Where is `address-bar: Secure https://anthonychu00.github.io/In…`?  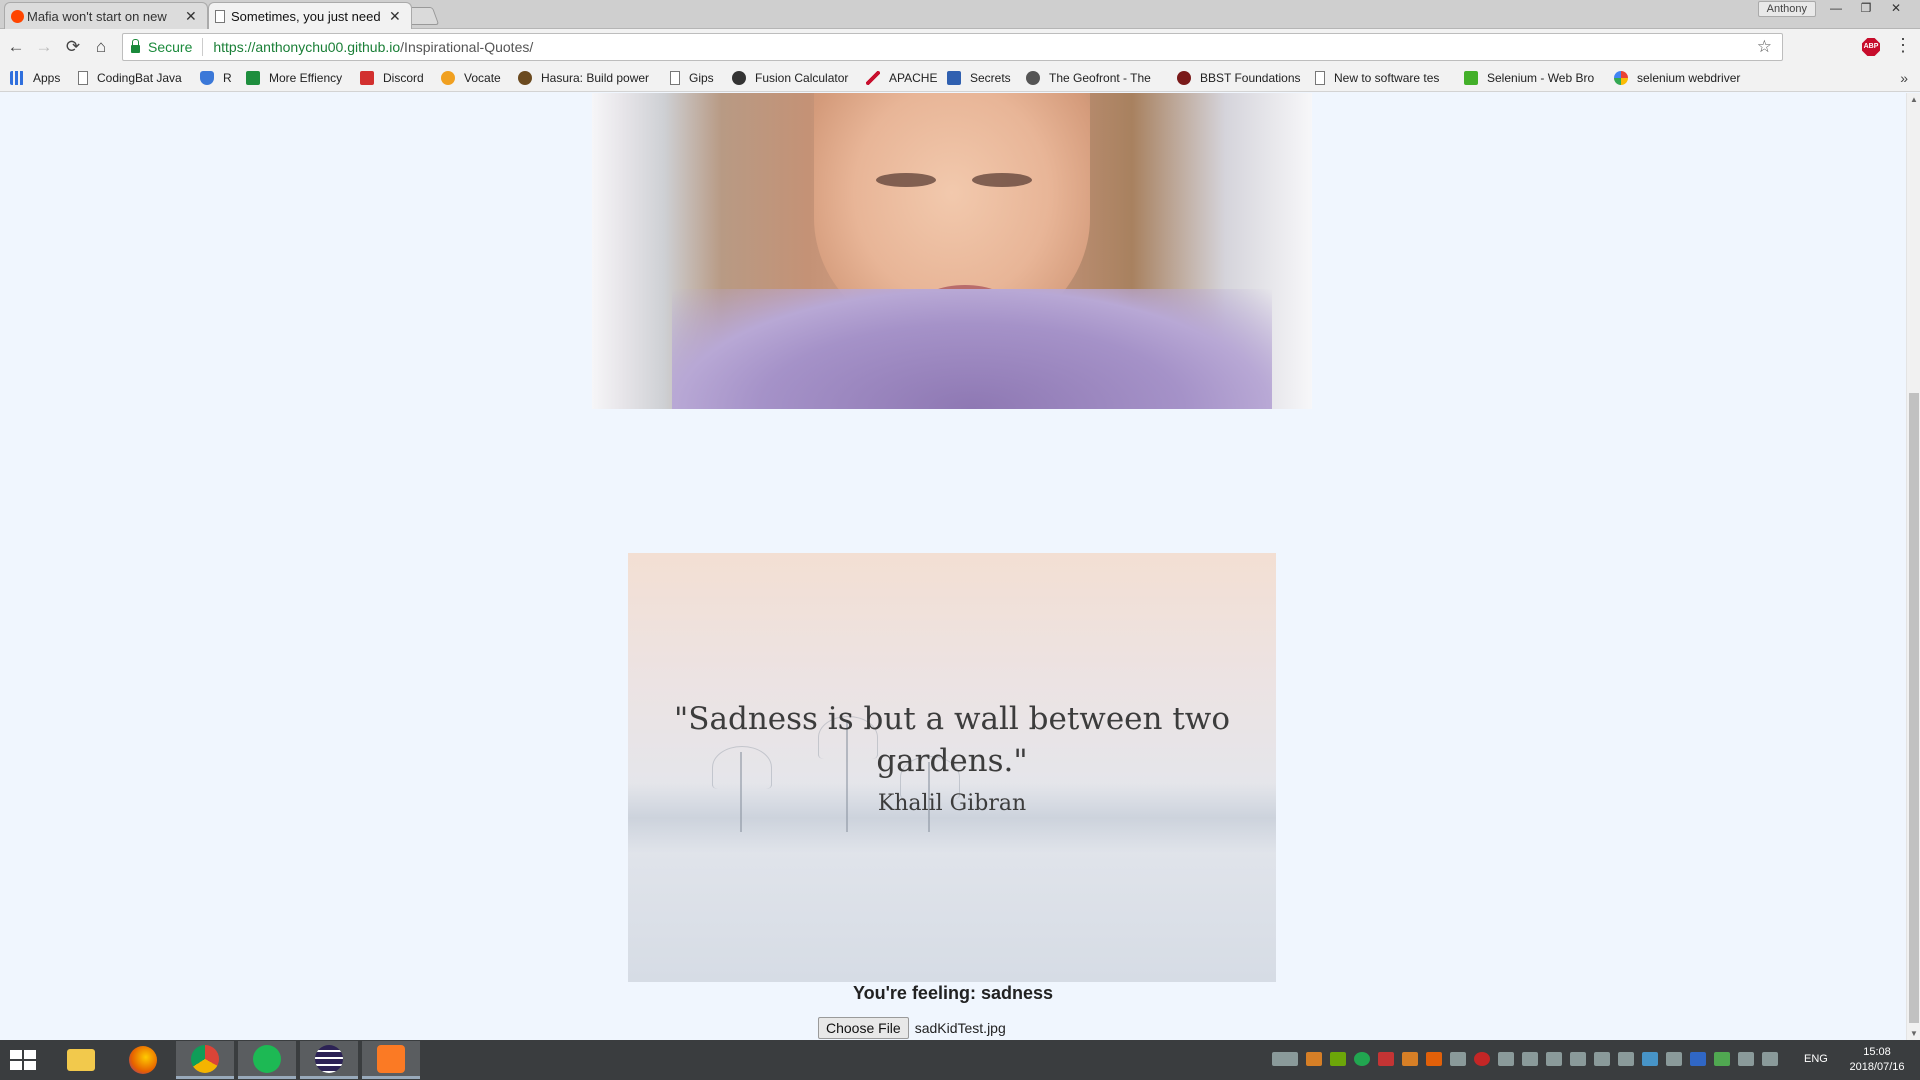 address-bar: Secure https://anthonychu00.github.io/In… is located at coordinates (952, 47).